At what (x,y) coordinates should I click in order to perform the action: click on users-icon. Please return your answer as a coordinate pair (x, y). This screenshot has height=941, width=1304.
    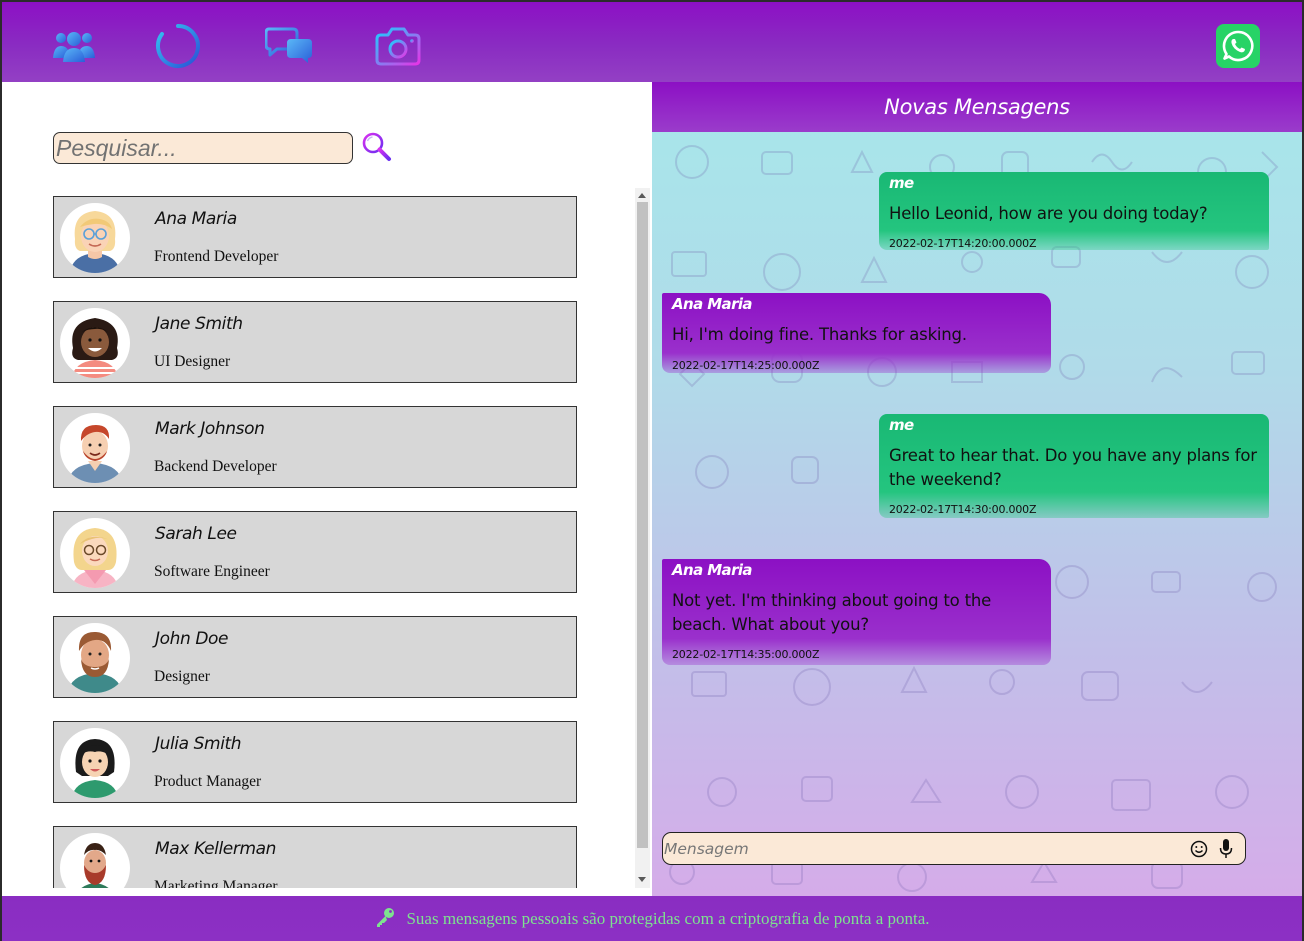
    Looking at the image, I should click on (74, 46).